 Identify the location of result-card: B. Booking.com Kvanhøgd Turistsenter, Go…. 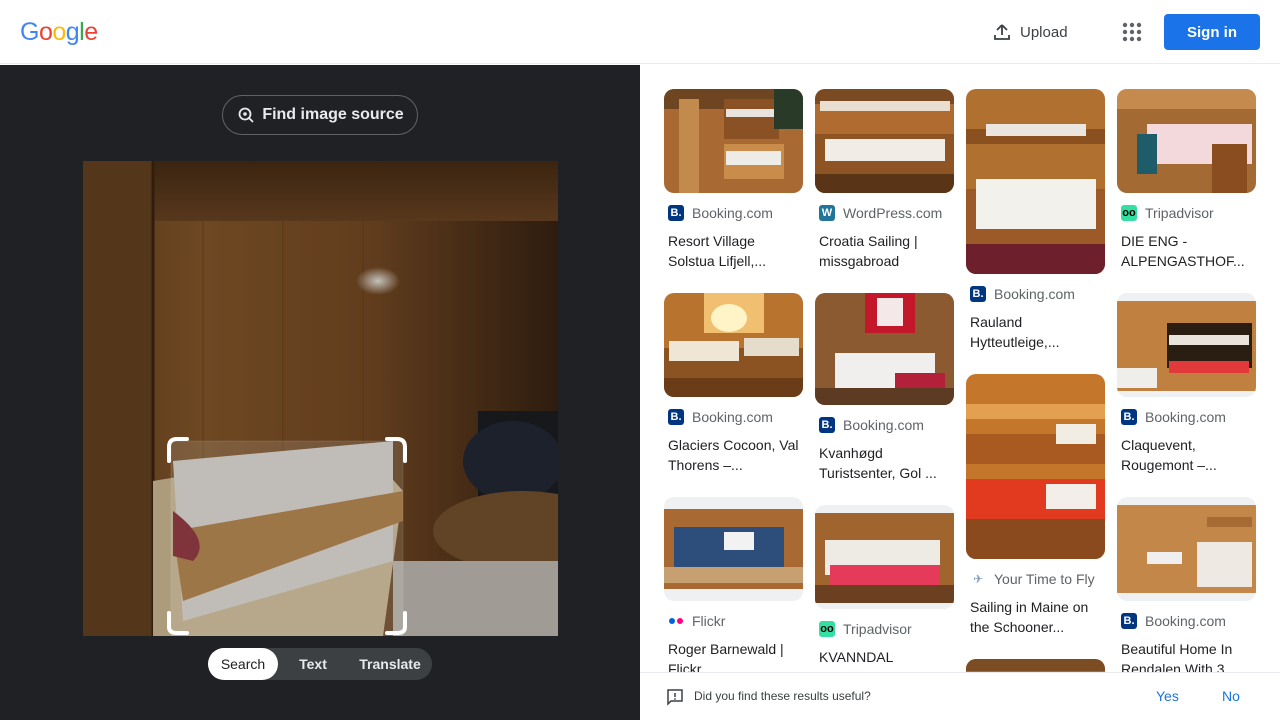
(884, 388).